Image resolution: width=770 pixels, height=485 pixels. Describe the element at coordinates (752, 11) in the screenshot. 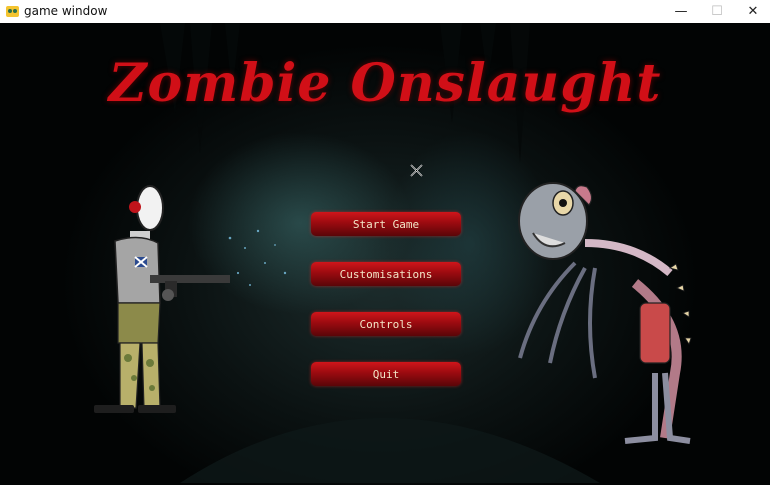

I see `close-button: ✕` at that location.